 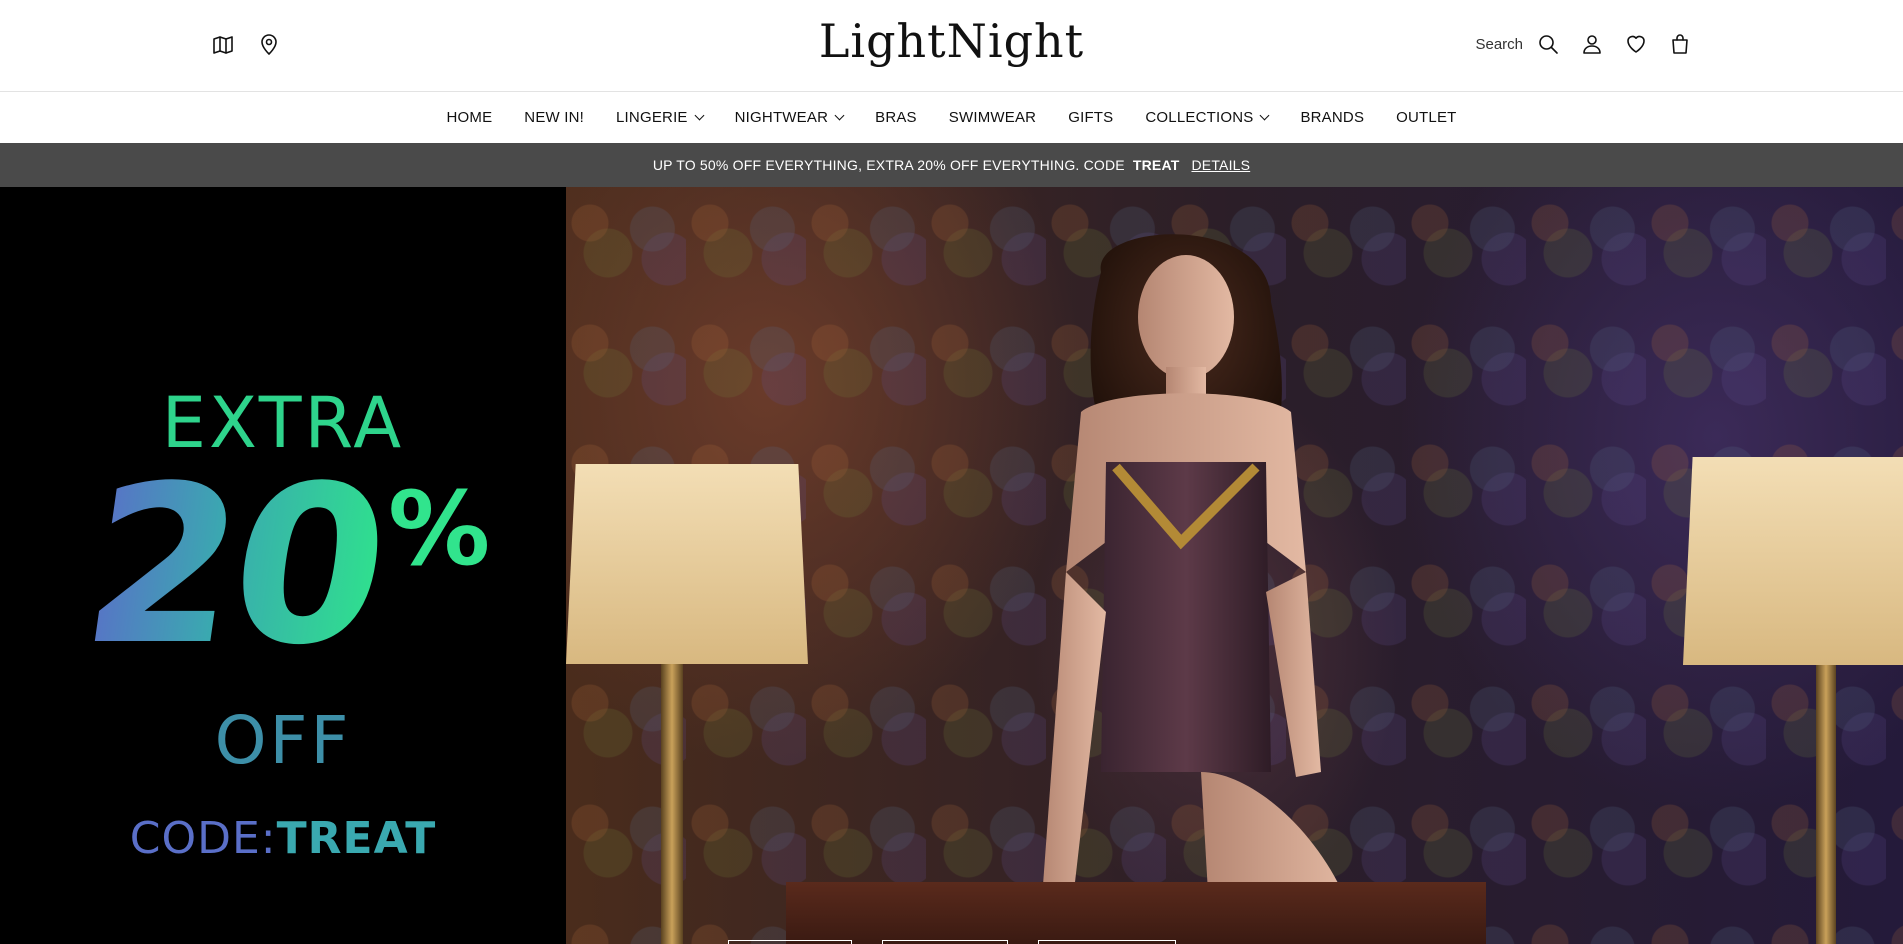 What do you see at coordinates (1196, 589) in the screenshot?
I see `hero-model-figure` at bounding box center [1196, 589].